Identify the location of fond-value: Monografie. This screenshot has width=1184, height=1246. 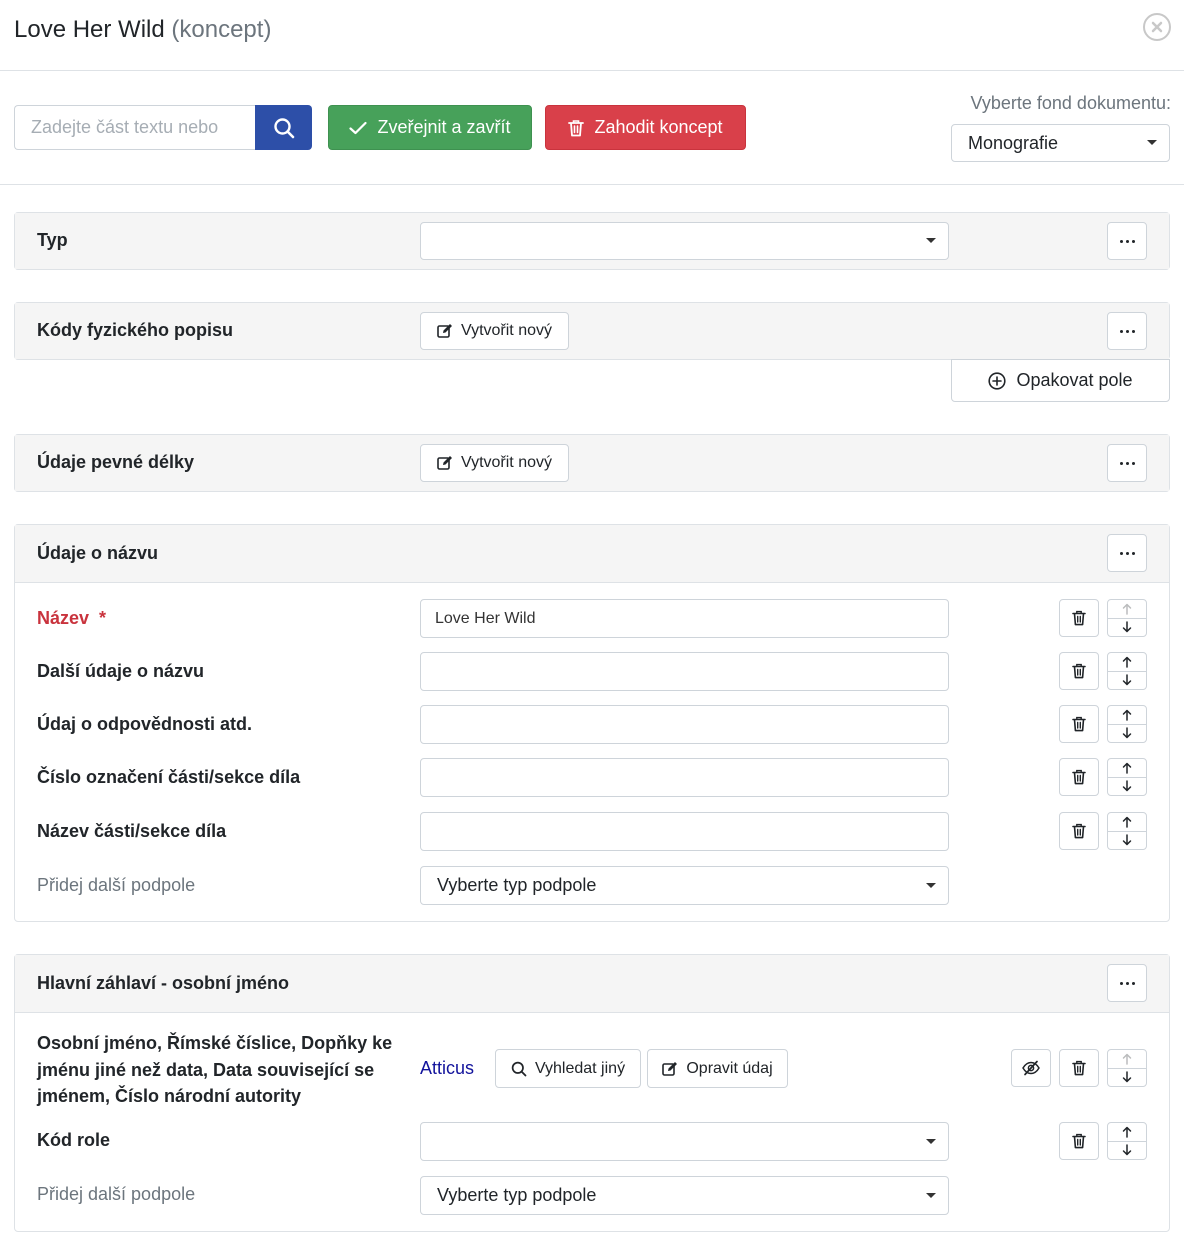
(1013, 142).